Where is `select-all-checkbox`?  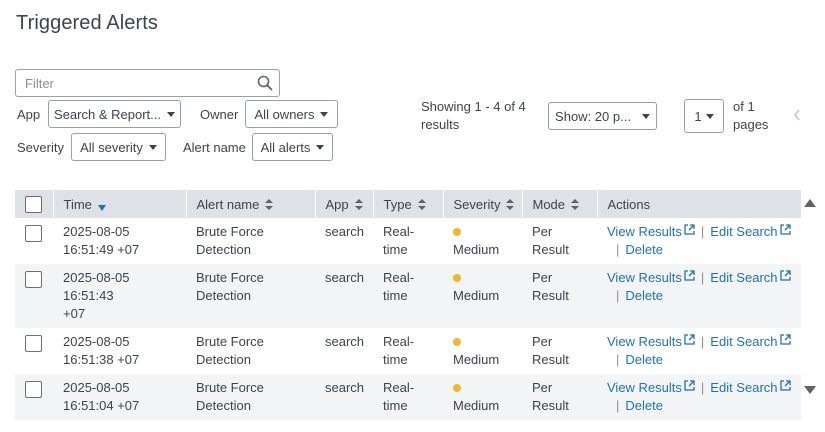
select-all-checkbox is located at coordinates (33, 204).